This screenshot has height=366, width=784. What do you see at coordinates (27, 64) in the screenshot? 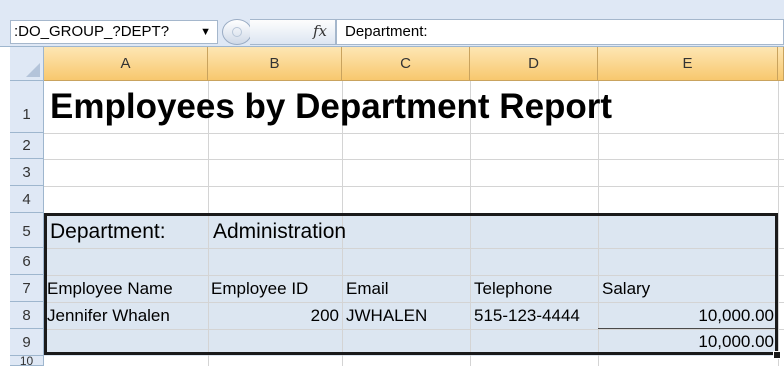
I see `select-all-button` at bounding box center [27, 64].